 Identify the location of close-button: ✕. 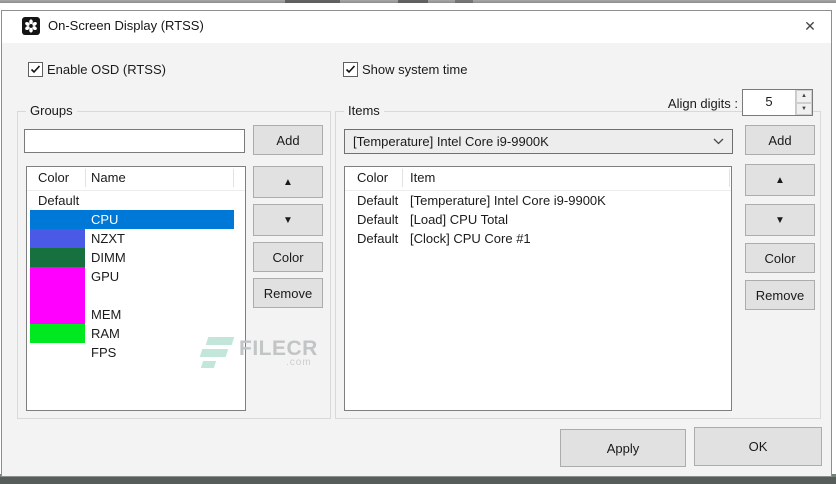
(810, 26).